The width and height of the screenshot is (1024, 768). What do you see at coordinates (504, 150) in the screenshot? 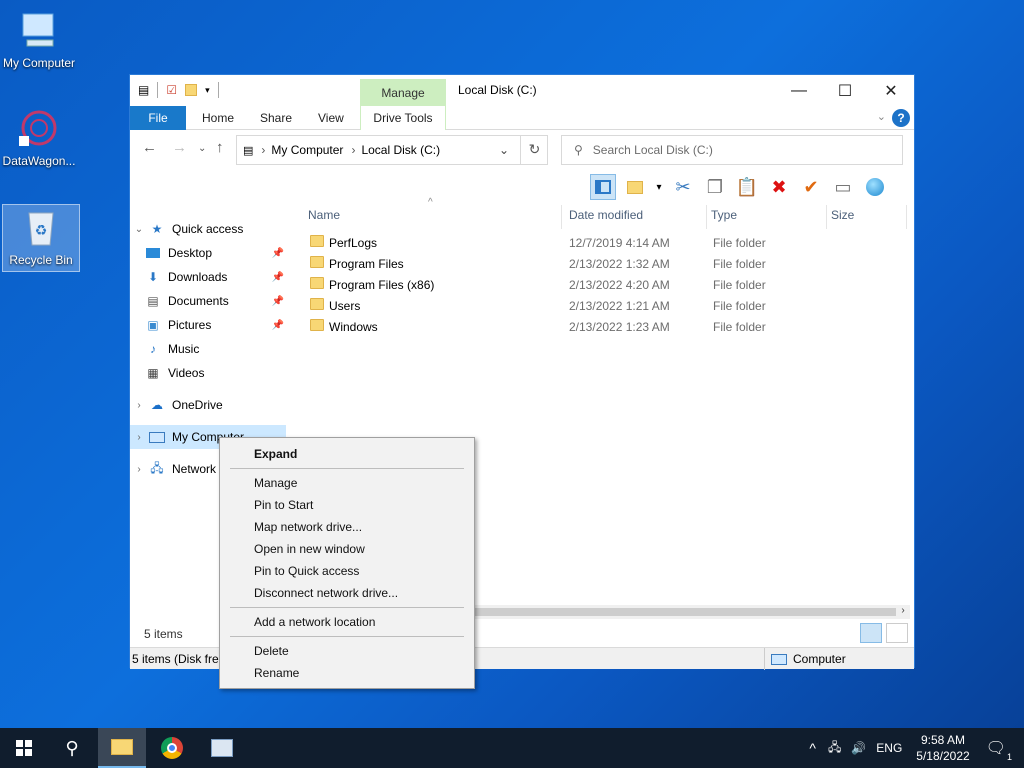
I see `address-dropdown-icon: ⌄` at bounding box center [504, 150].